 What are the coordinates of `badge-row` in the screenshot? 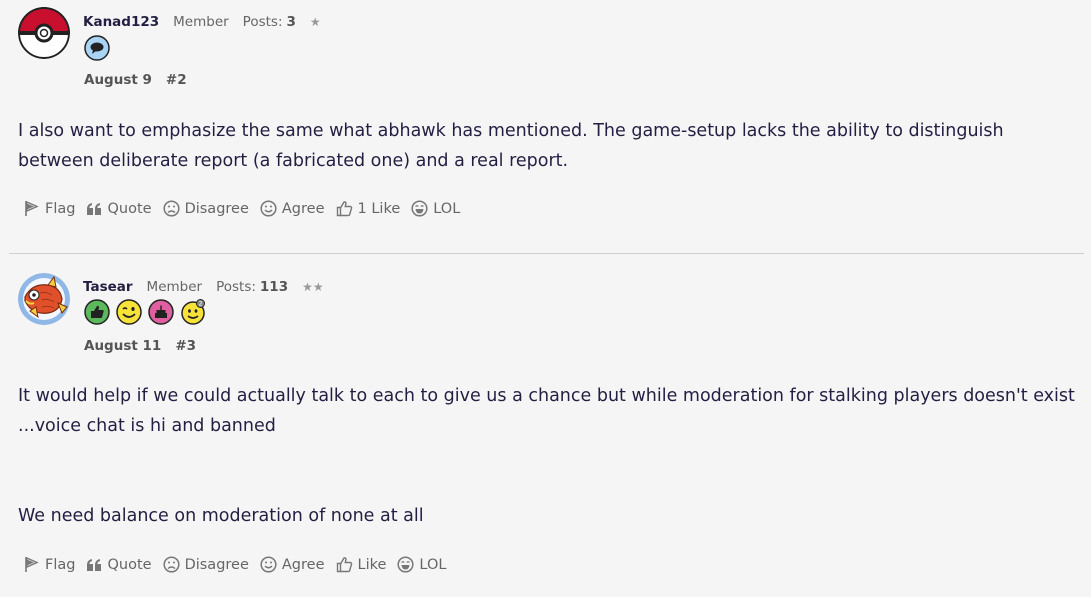 It's located at (97, 49).